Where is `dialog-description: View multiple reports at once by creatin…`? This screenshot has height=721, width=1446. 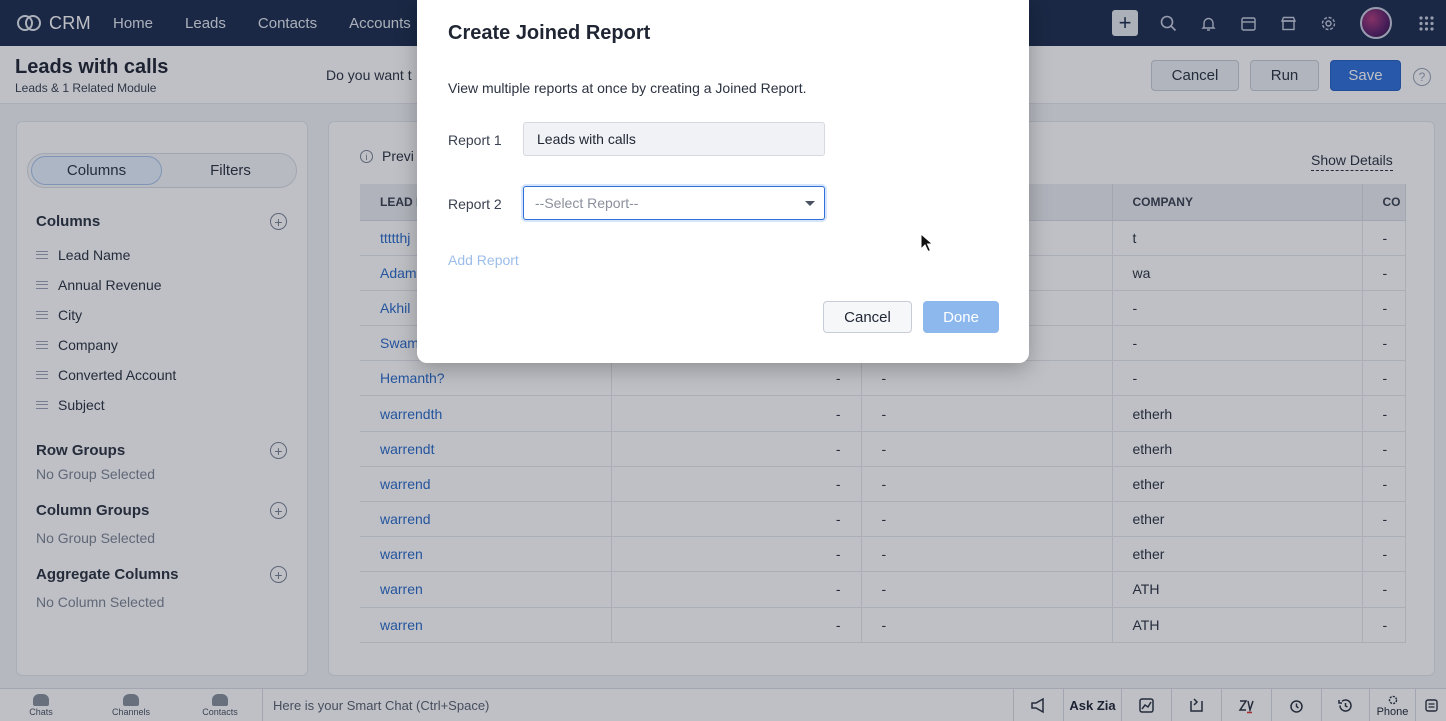 dialog-description: View multiple reports at once by creatin… is located at coordinates (627, 88).